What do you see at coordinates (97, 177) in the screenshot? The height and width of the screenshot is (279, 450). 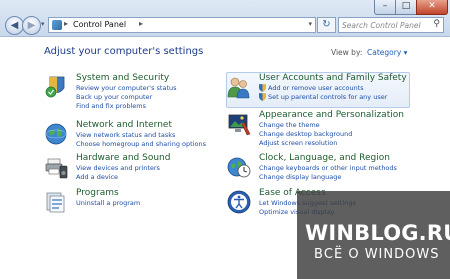 I see `link-add-device: Add a device` at bounding box center [97, 177].